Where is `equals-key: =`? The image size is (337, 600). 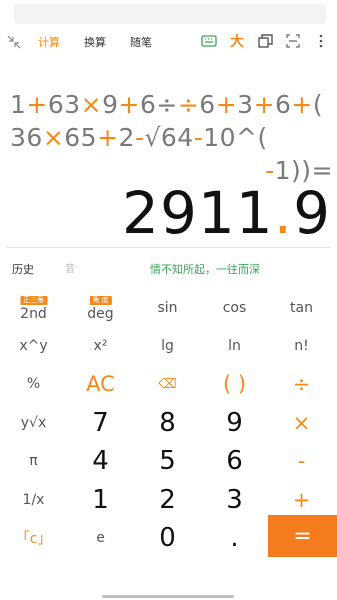 equals-key: = is located at coordinates (302, 536).